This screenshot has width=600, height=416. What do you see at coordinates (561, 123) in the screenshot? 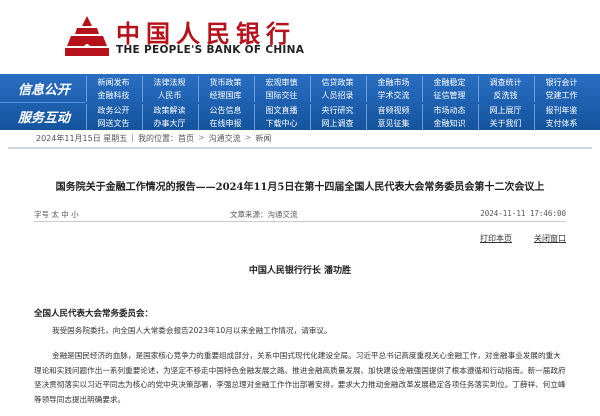
I see `nav-item-extra: 支付体系` at bounding box center [561, 123].